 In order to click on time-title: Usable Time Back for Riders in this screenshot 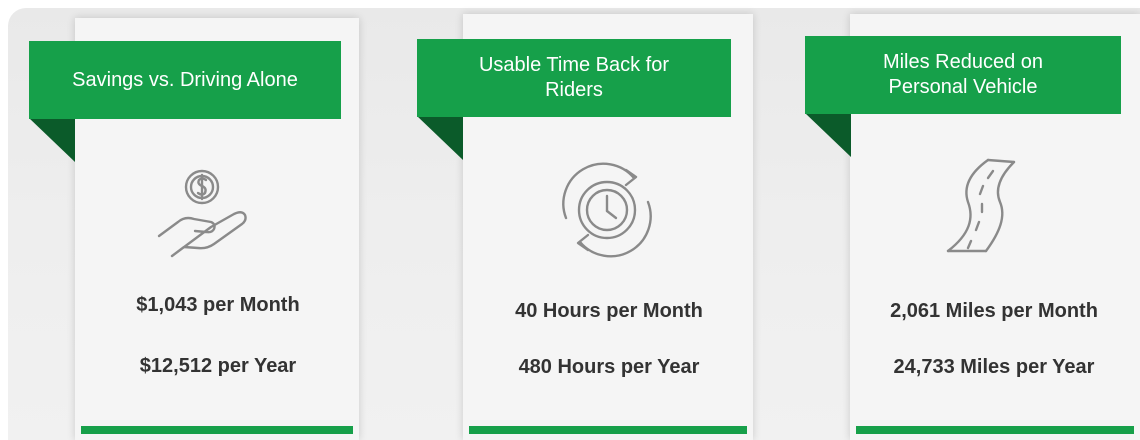, I will do `click(574, 77)`.